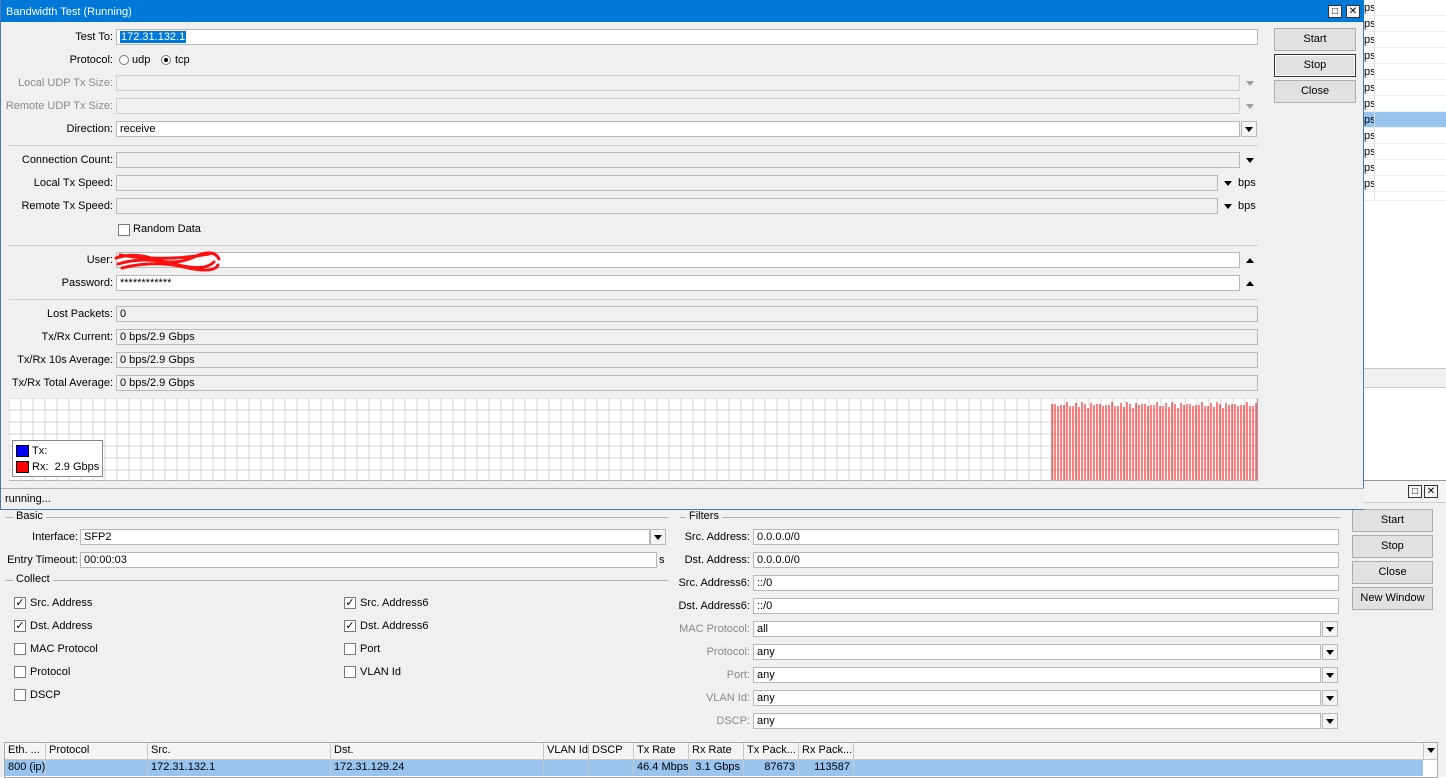 Image resolution: width=1446 pixels, height=778 pixels. I want to click on protocol-label: Protocol:, so click(728, 652).